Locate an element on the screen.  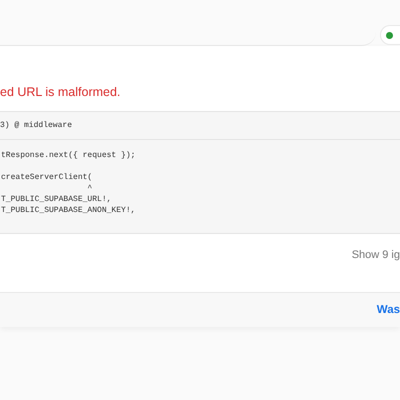
code-line: ^ is located at coordinates (90, 188).